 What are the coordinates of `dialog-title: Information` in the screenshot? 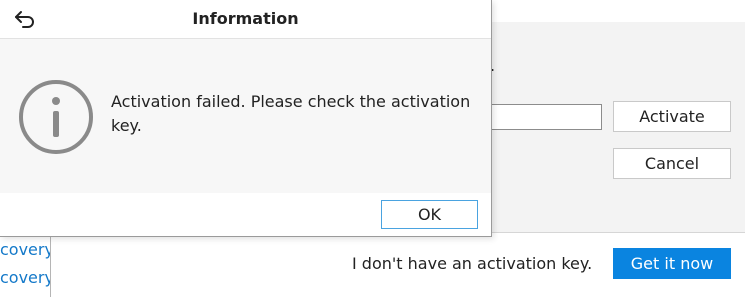 It's located at (245, 18).